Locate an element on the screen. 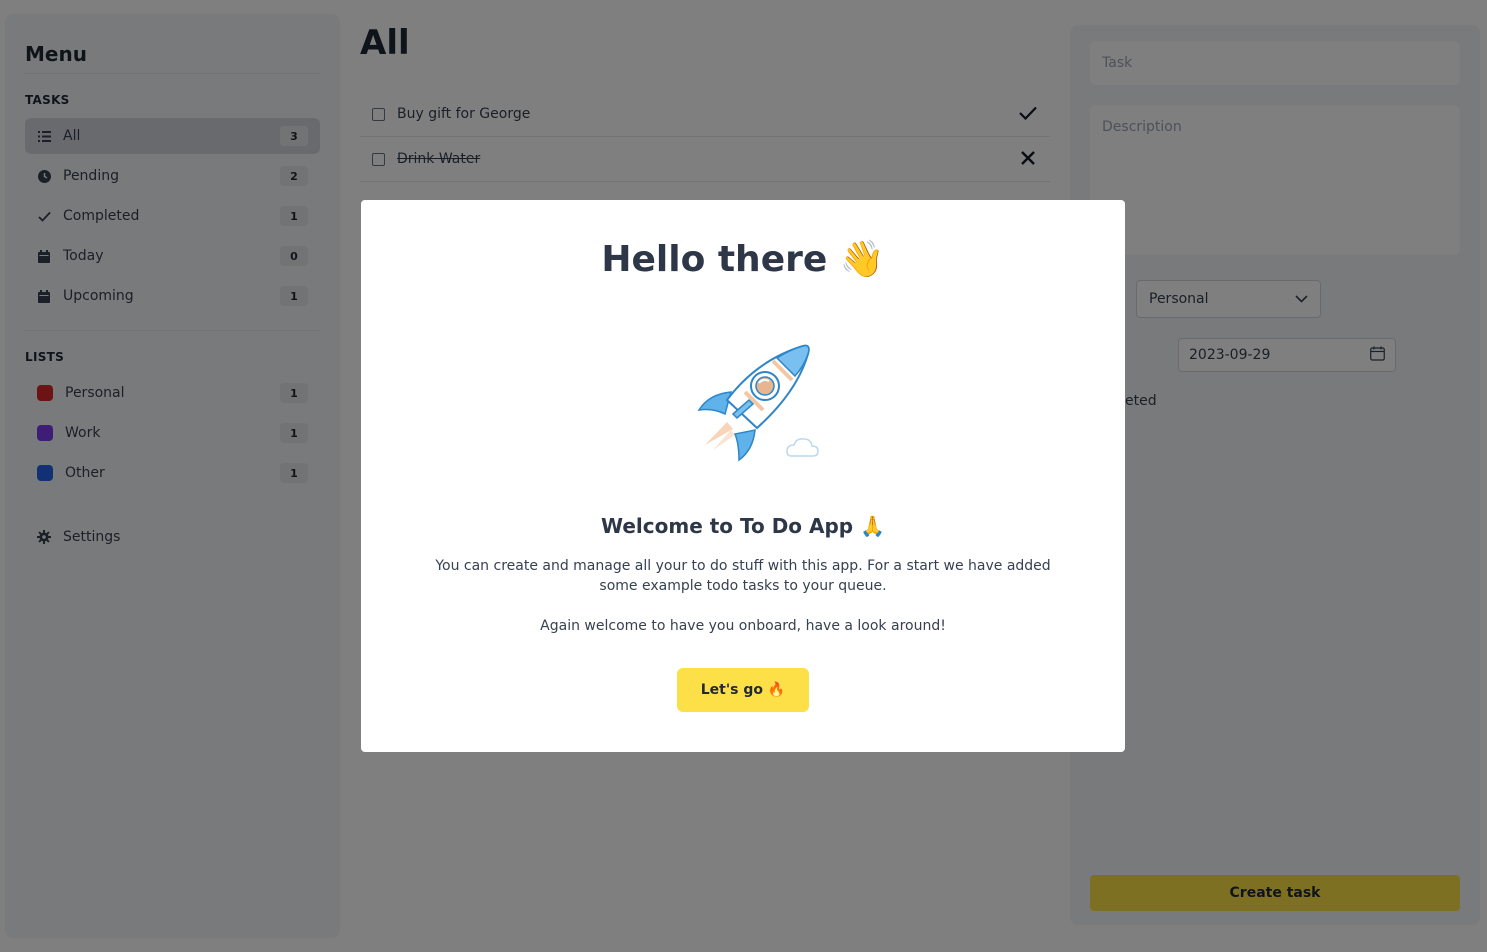 The image size is (1487, 952). lets-go-button: Let's go 🔥 is located at coordinates (743, 690).